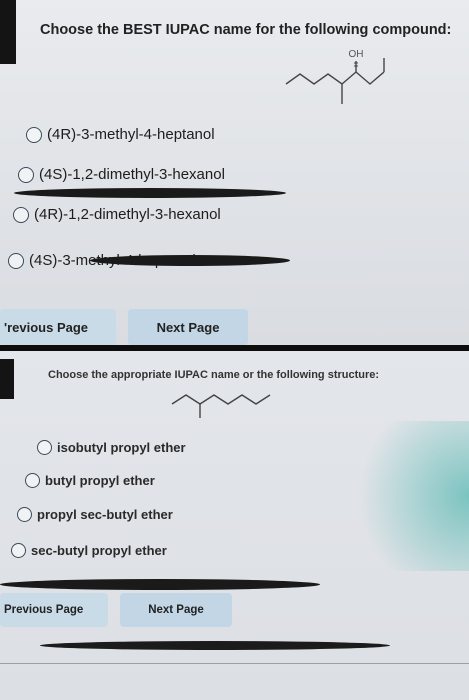  I want to click on option-1: (4R)-3-methyl-4-heptanol, so click(120, 134).